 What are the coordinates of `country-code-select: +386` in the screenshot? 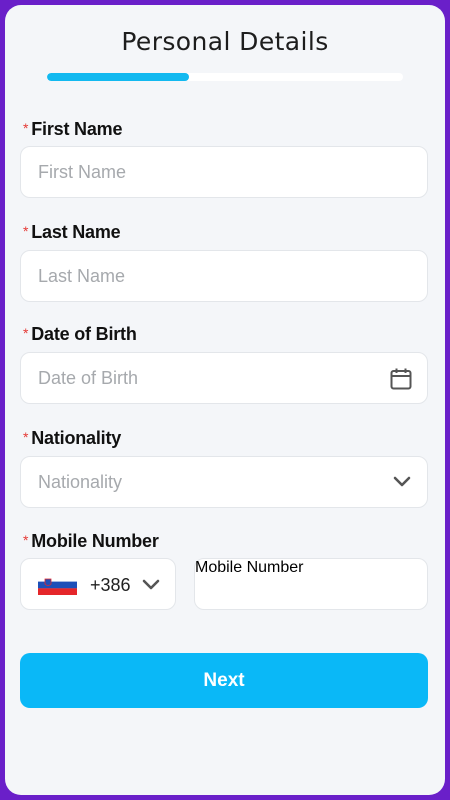 It's located at (98, 584).